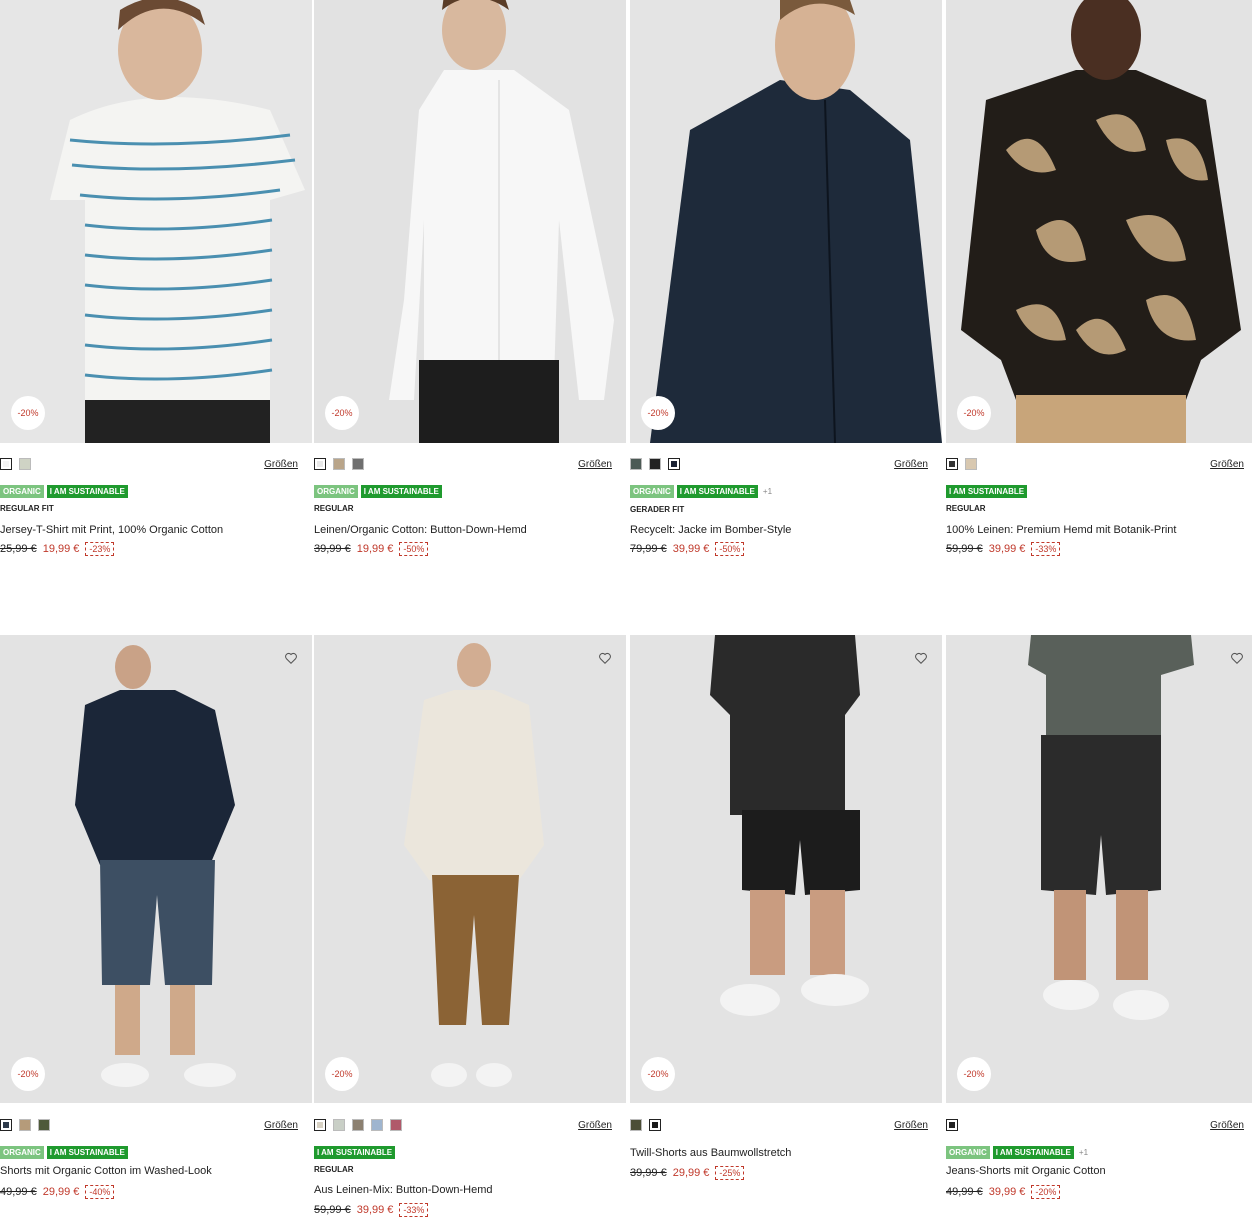 This screenshot has width=1252, height=1223. I want to click on price: 25,99 € 19,99 € -23%, so click(57, 549).